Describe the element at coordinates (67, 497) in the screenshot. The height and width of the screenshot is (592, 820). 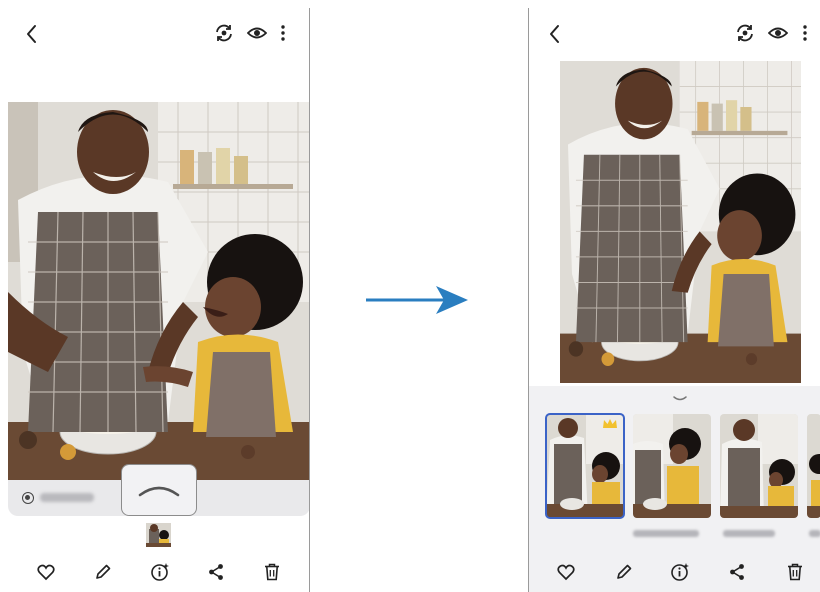
I see `blurred-label` at that location.